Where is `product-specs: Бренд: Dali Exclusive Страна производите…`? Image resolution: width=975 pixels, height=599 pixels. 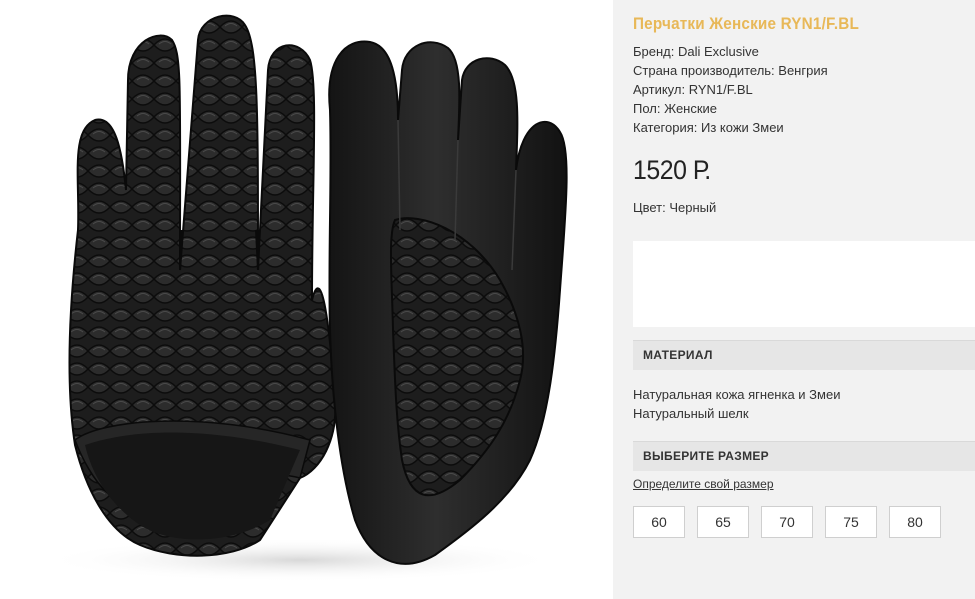
product-specs: Бренд: Dali Exclusive Страна производите… is located at coordinates (730, 89).